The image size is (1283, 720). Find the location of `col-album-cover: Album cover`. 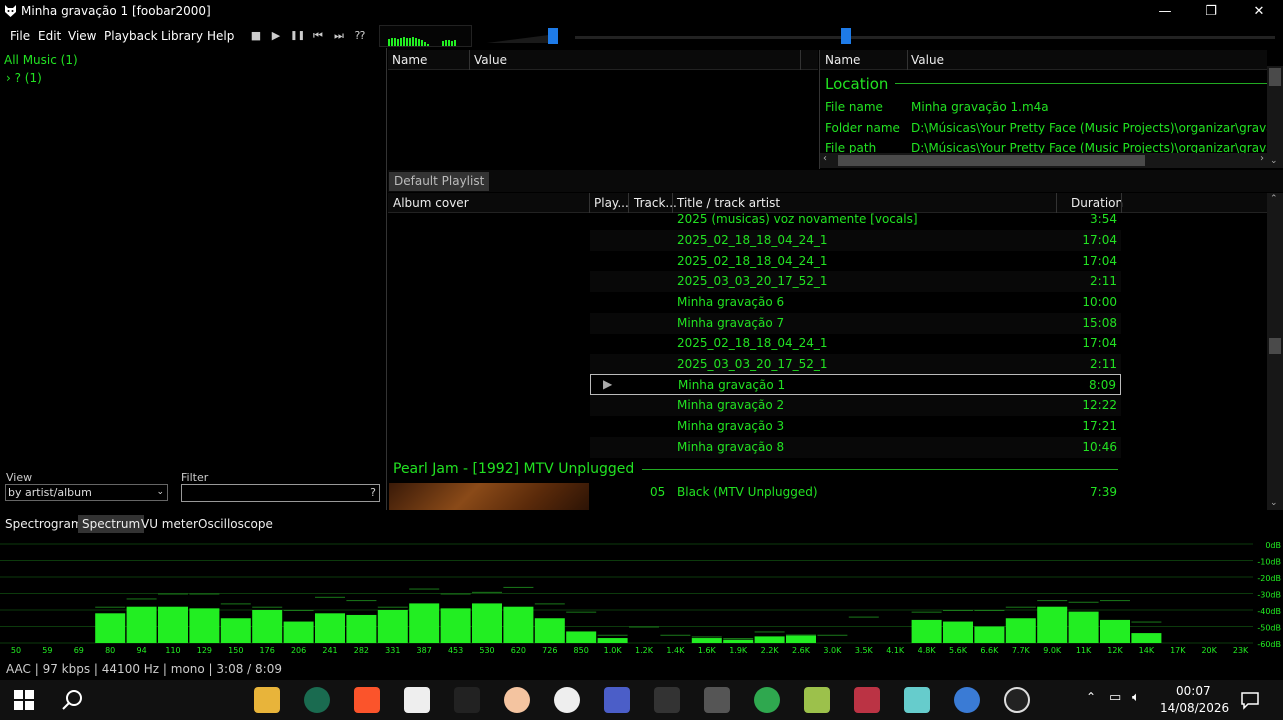

col-album-cover: Album cover is located at coordinates (431, 203).